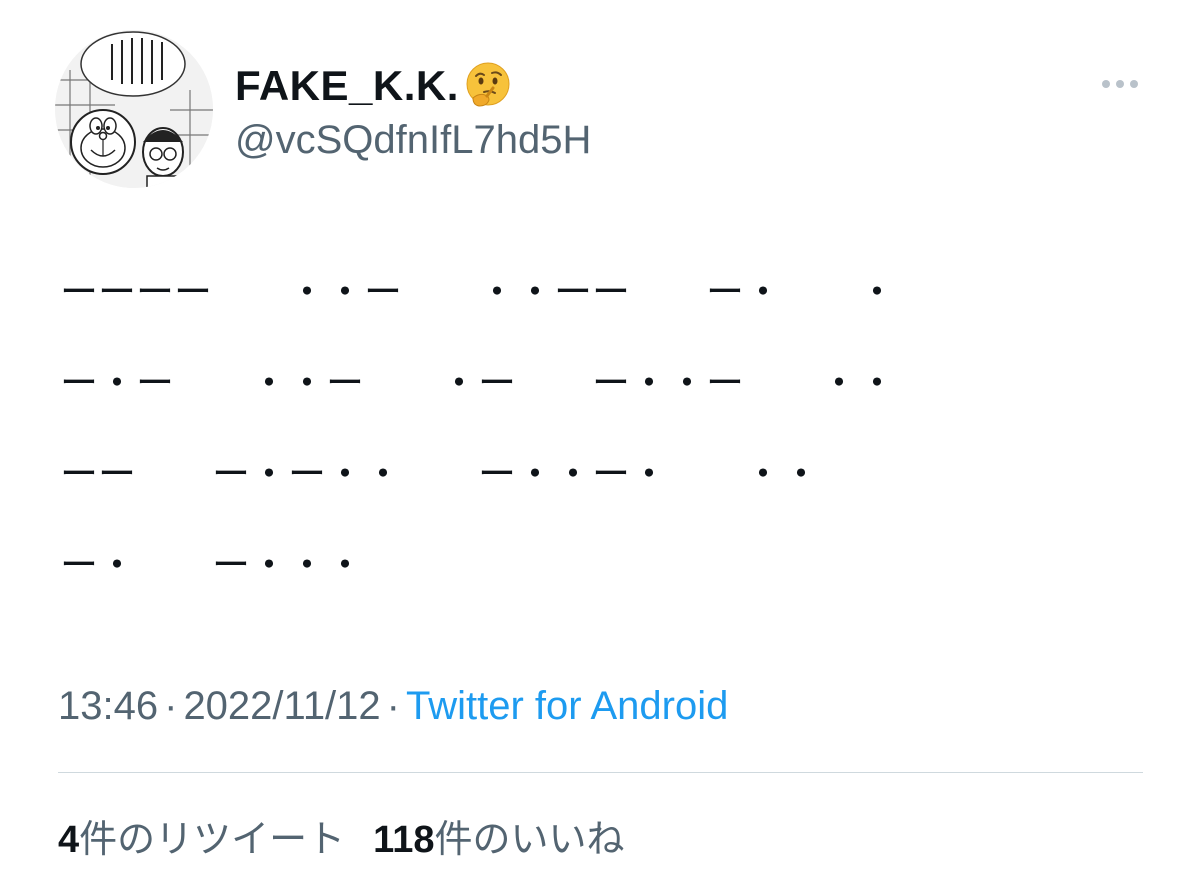 The height and width of the screenshot is (890, 1200). I want to click on more-options-button, so click(1120, 84).